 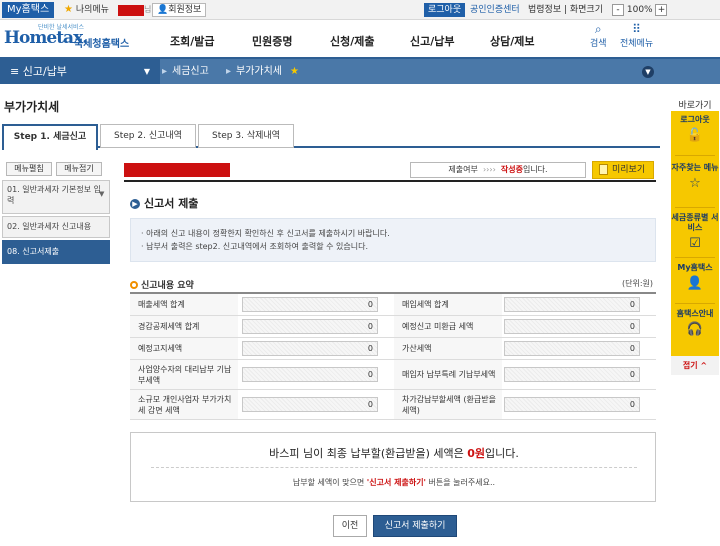 I want to click on submit-report-button: 신고서 제출하기, so click(x=415, y=526).